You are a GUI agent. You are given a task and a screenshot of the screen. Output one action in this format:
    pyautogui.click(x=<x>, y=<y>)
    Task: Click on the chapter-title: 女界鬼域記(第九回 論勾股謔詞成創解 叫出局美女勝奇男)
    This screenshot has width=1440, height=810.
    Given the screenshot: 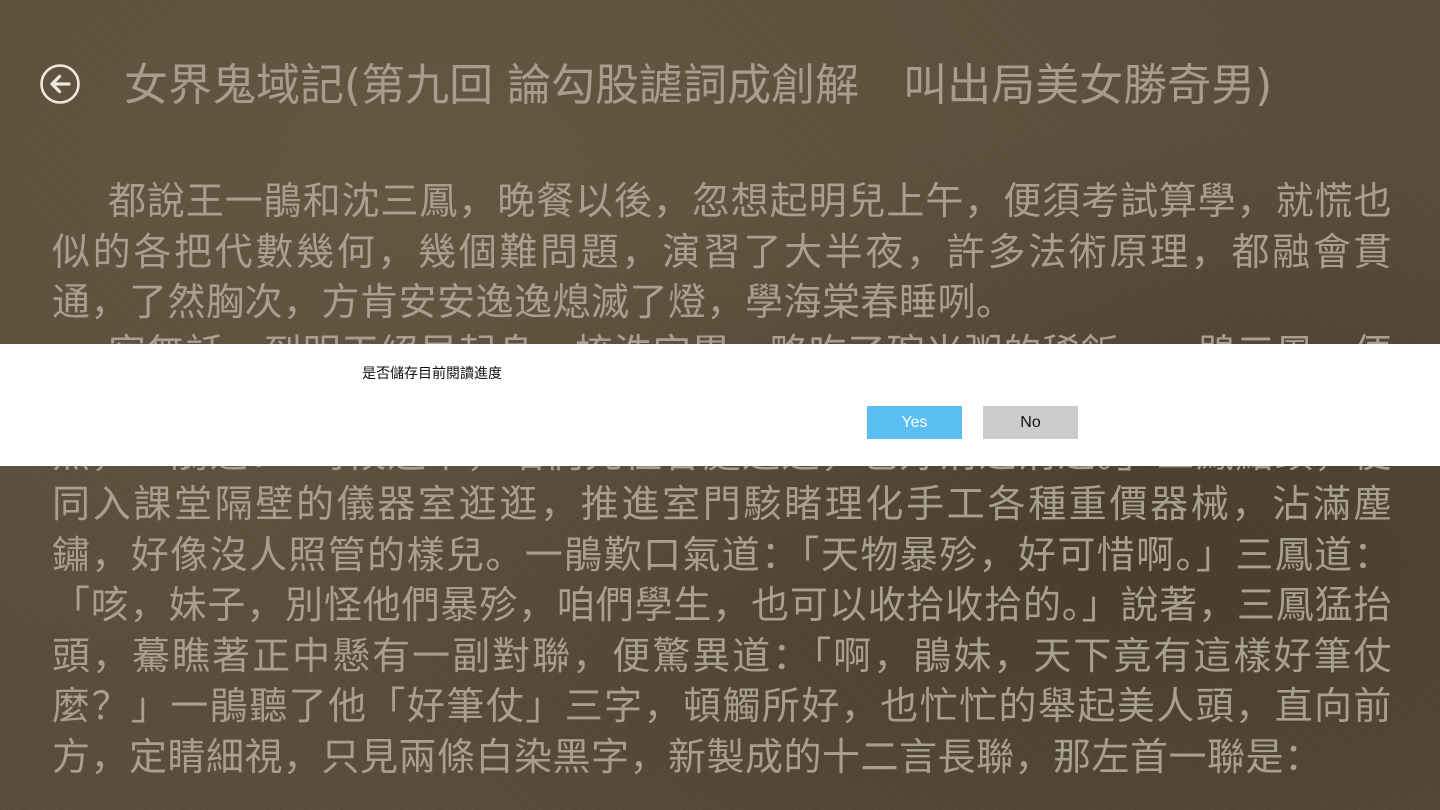 What is the action you would take?
    pyautogui.click(x=698, y=85)
    